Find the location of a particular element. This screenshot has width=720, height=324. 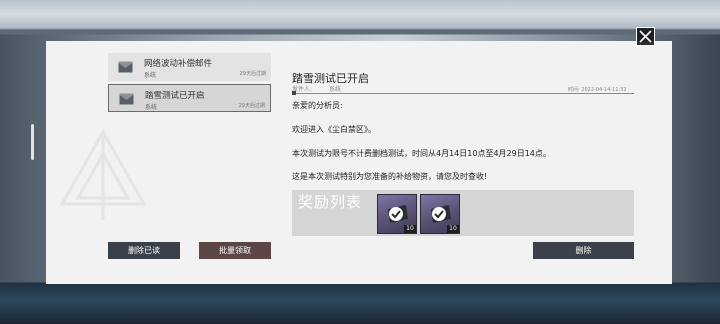

delete-read-button: 删除已读 is located at coordinates (144, 250).